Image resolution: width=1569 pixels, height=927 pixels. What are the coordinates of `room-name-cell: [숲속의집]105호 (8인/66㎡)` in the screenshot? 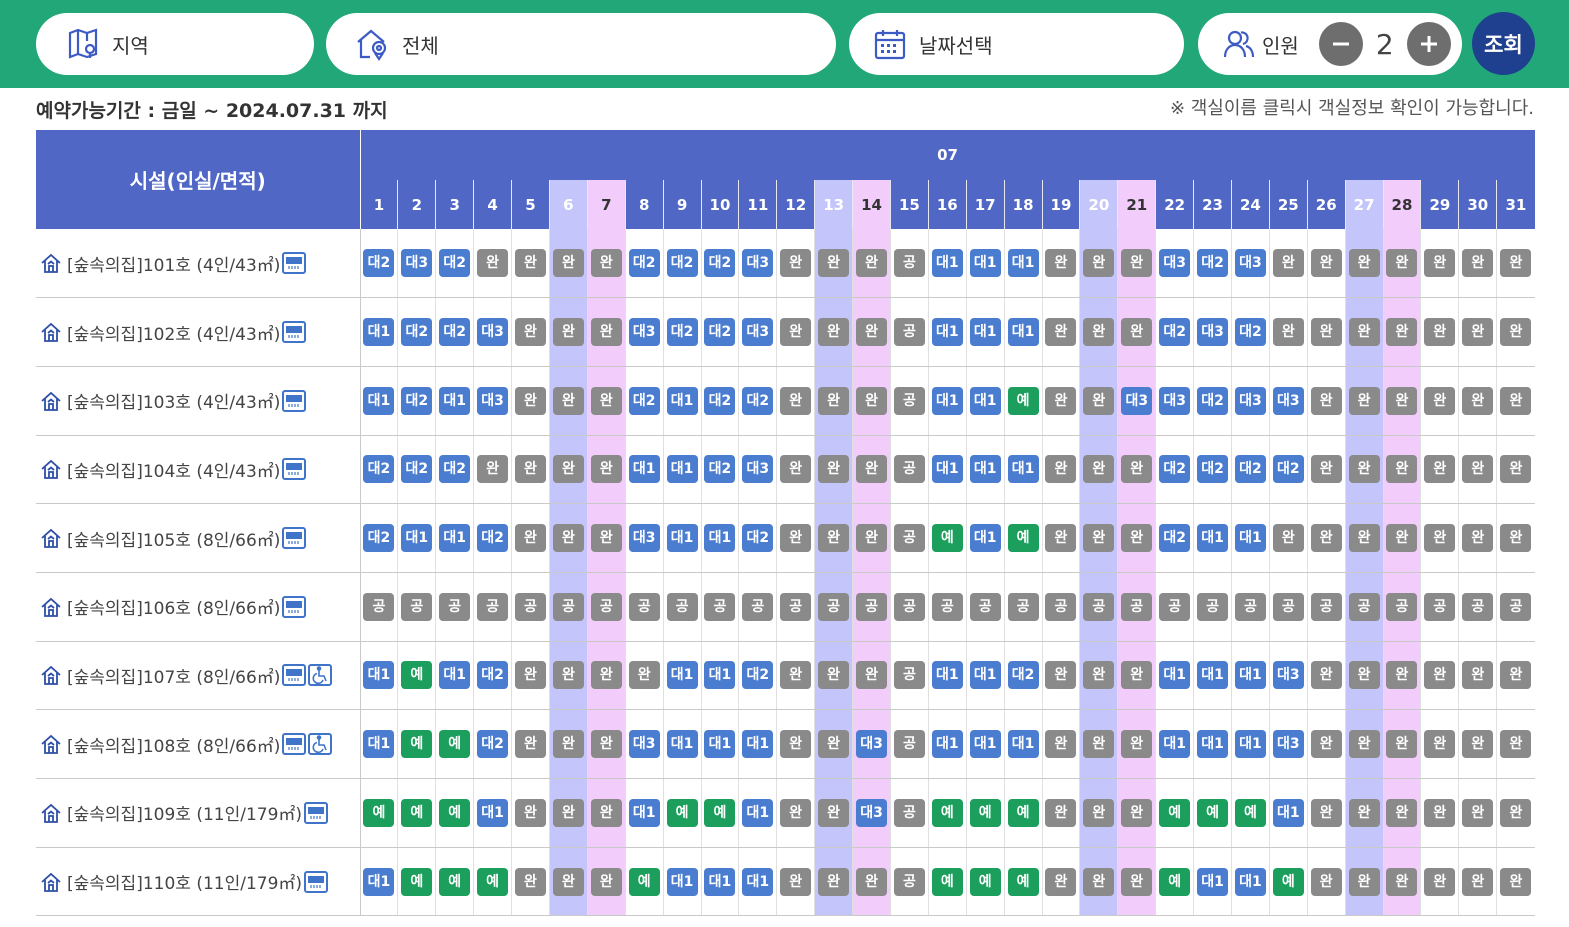 It's located at (198, 538).